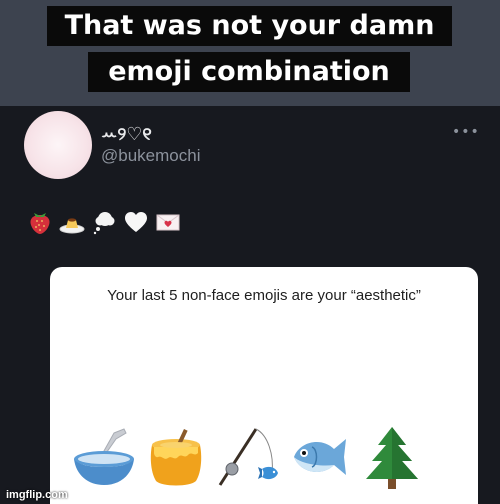  Describe the element at coordinates (249, 26) in the screenshot. I see `meme-caption-line-1: That was not your damn` at that location.